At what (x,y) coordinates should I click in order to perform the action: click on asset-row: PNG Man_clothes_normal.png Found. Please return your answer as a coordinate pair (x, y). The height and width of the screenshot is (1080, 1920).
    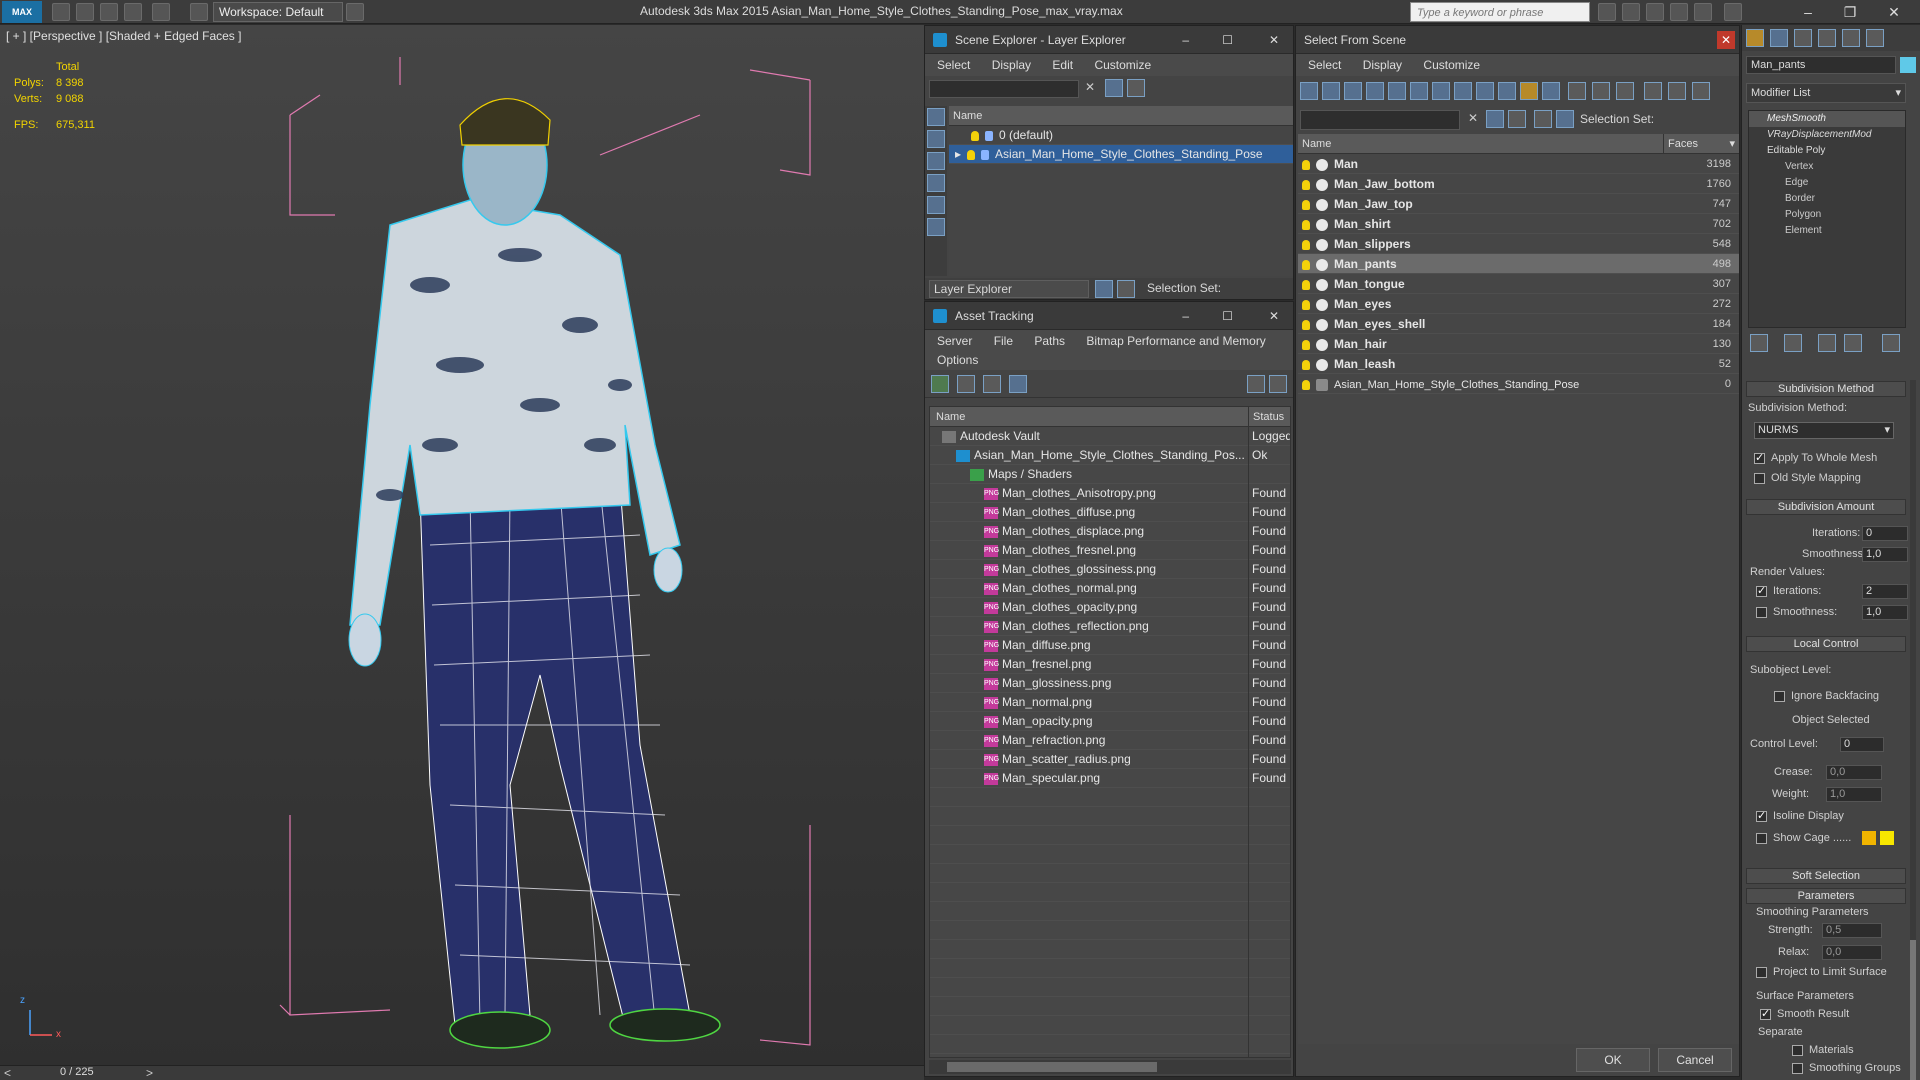
    Looking at the image, I should click on (1110, 588).